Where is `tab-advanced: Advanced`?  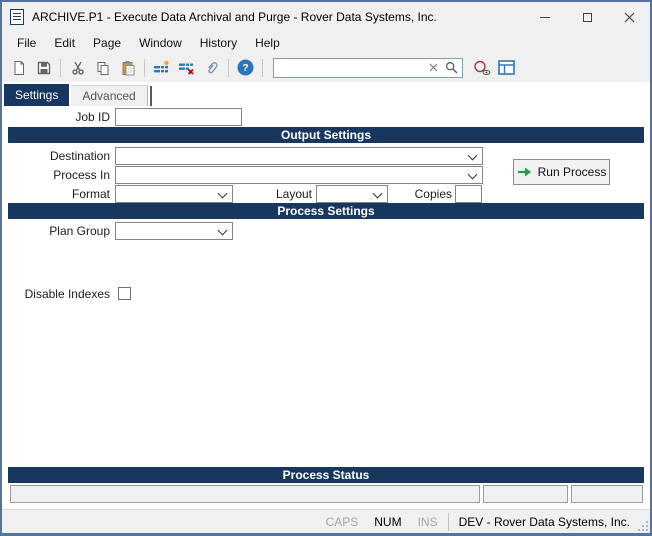
tab-advanced: Advanced is located at coordinates (109, 95).